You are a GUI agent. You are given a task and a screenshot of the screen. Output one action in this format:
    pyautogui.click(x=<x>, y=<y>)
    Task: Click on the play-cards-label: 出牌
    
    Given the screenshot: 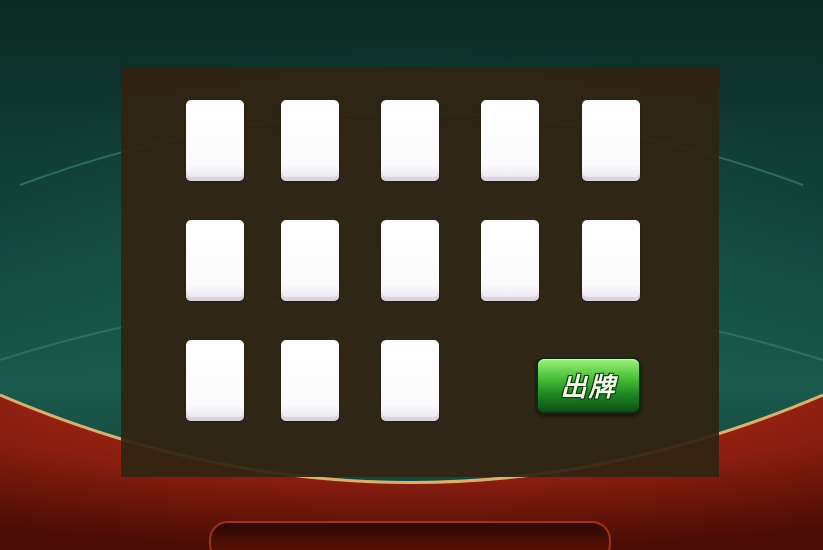 What is the action you would take?
    pyautogui.click(x=588, y=388)
    